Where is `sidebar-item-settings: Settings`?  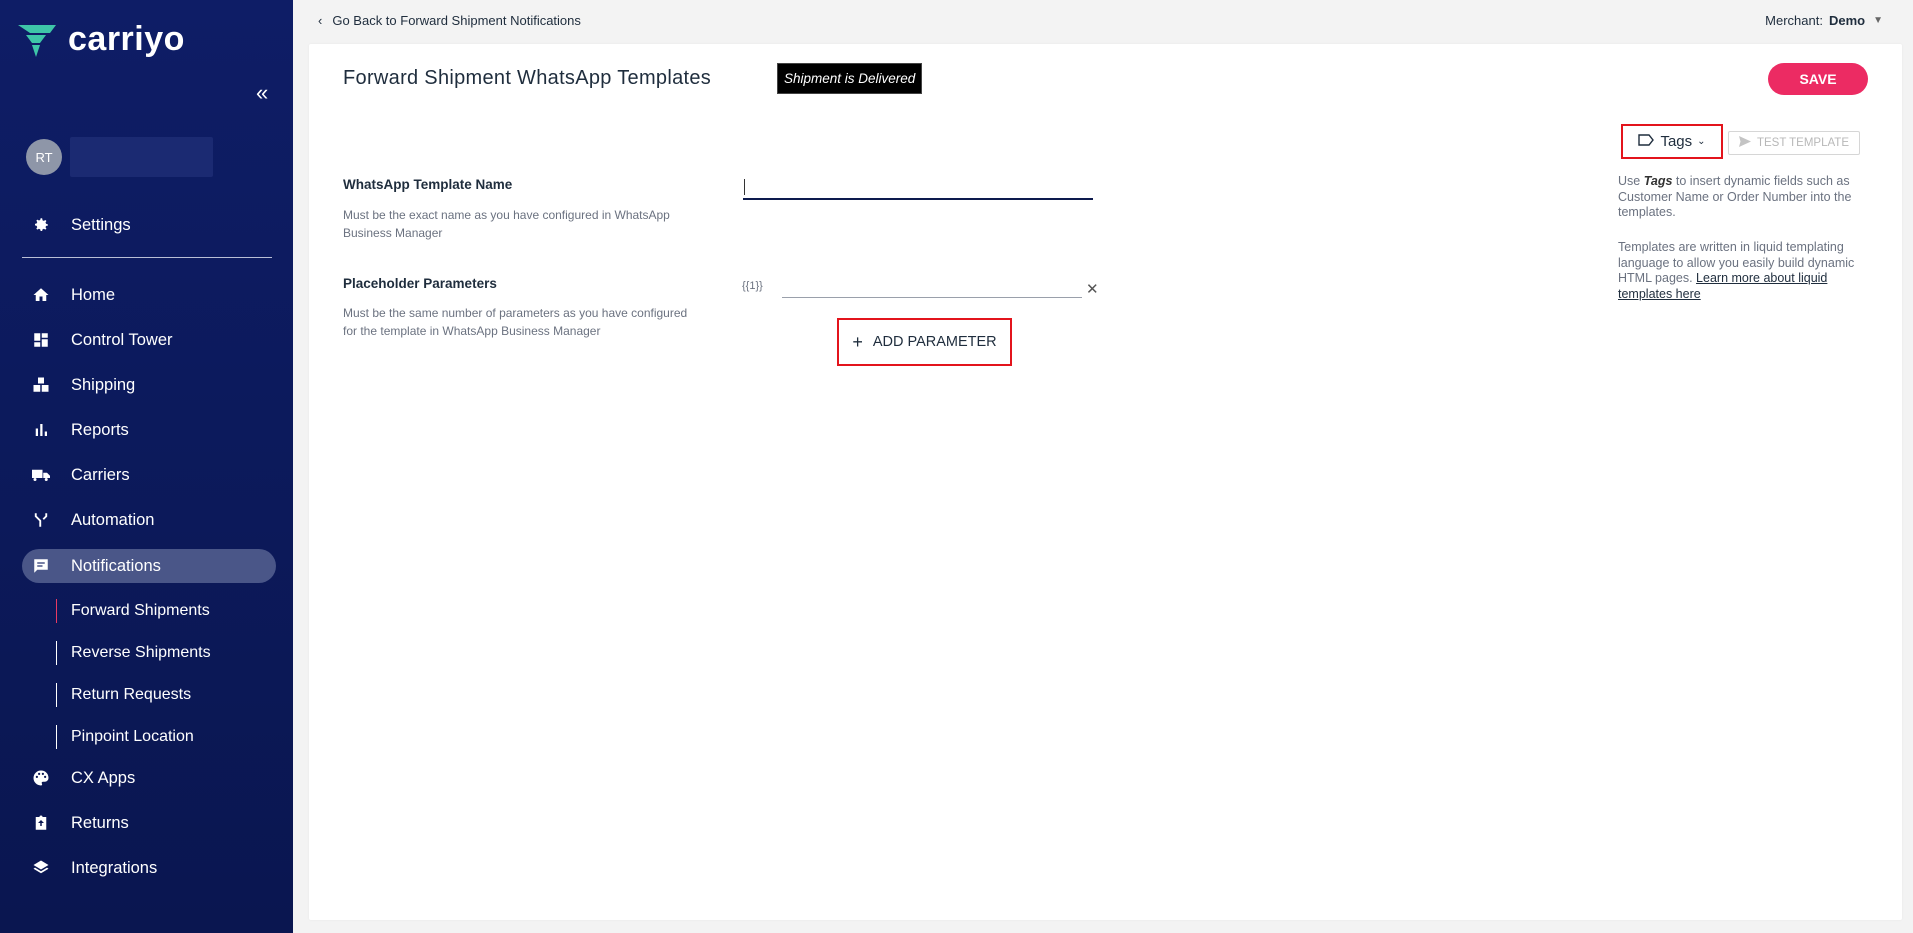
sidebar-item-settings: Settings is located at coordinates (149, 225).